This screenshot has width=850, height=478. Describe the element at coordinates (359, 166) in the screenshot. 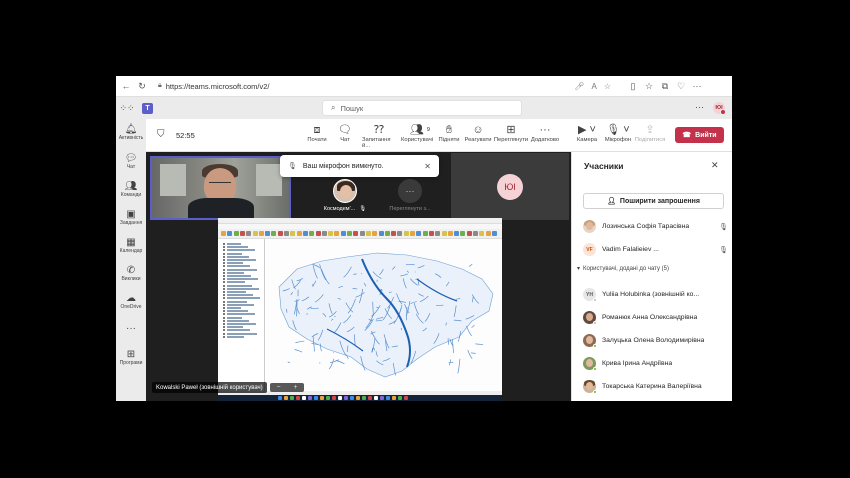

I see `mic-muted-notice: 🎙︎ Ваш мікрофон вимкнуто. ✕` at that location.